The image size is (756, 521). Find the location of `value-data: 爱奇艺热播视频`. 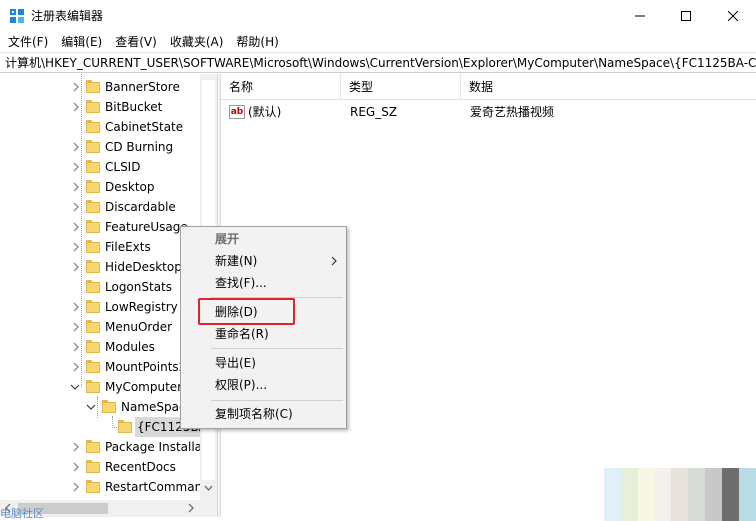

value-data: 爱奇艺热播视频 is located at coordinates (512, 112).